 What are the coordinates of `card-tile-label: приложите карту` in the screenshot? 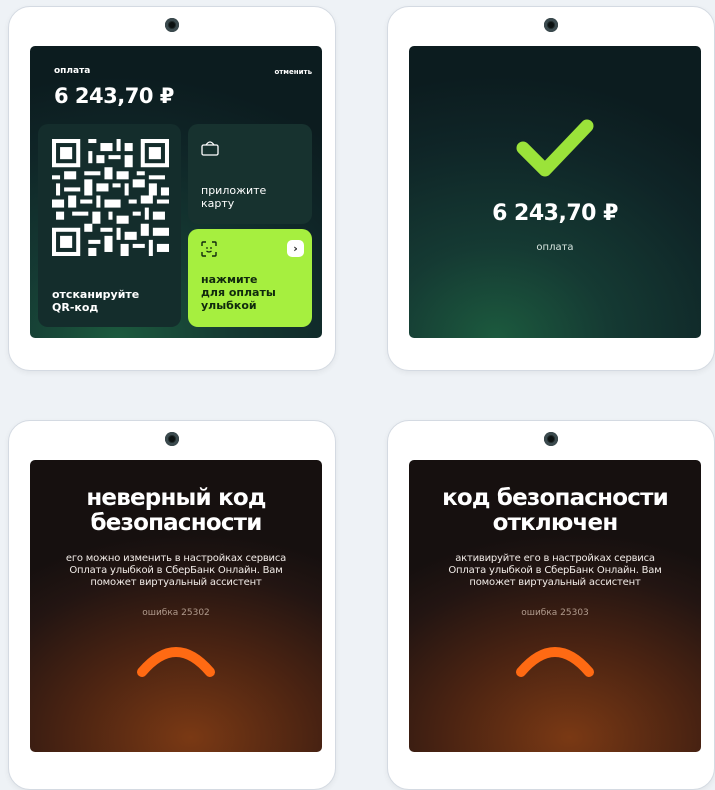 It's located at (234, 197).